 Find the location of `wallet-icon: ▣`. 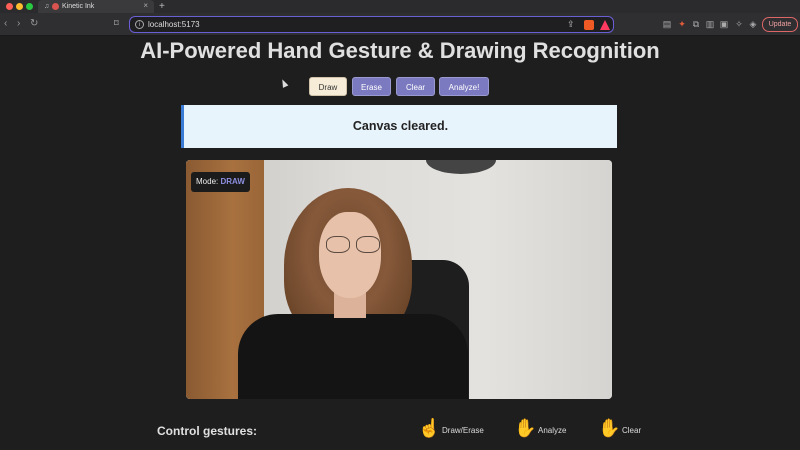

wallet-icon: ▣ is located at coordinates (724, 24).